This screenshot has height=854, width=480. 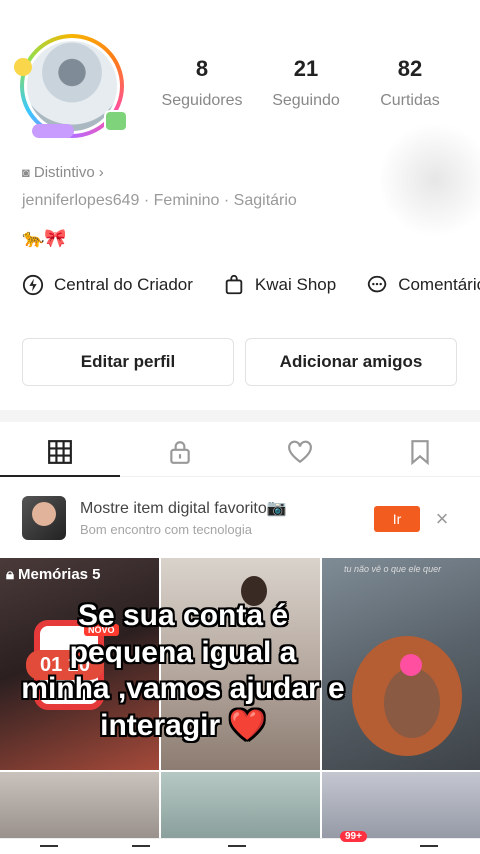 I want to click on promo-title: Mostre item digital favorito📷, so click(x=183, y=508).